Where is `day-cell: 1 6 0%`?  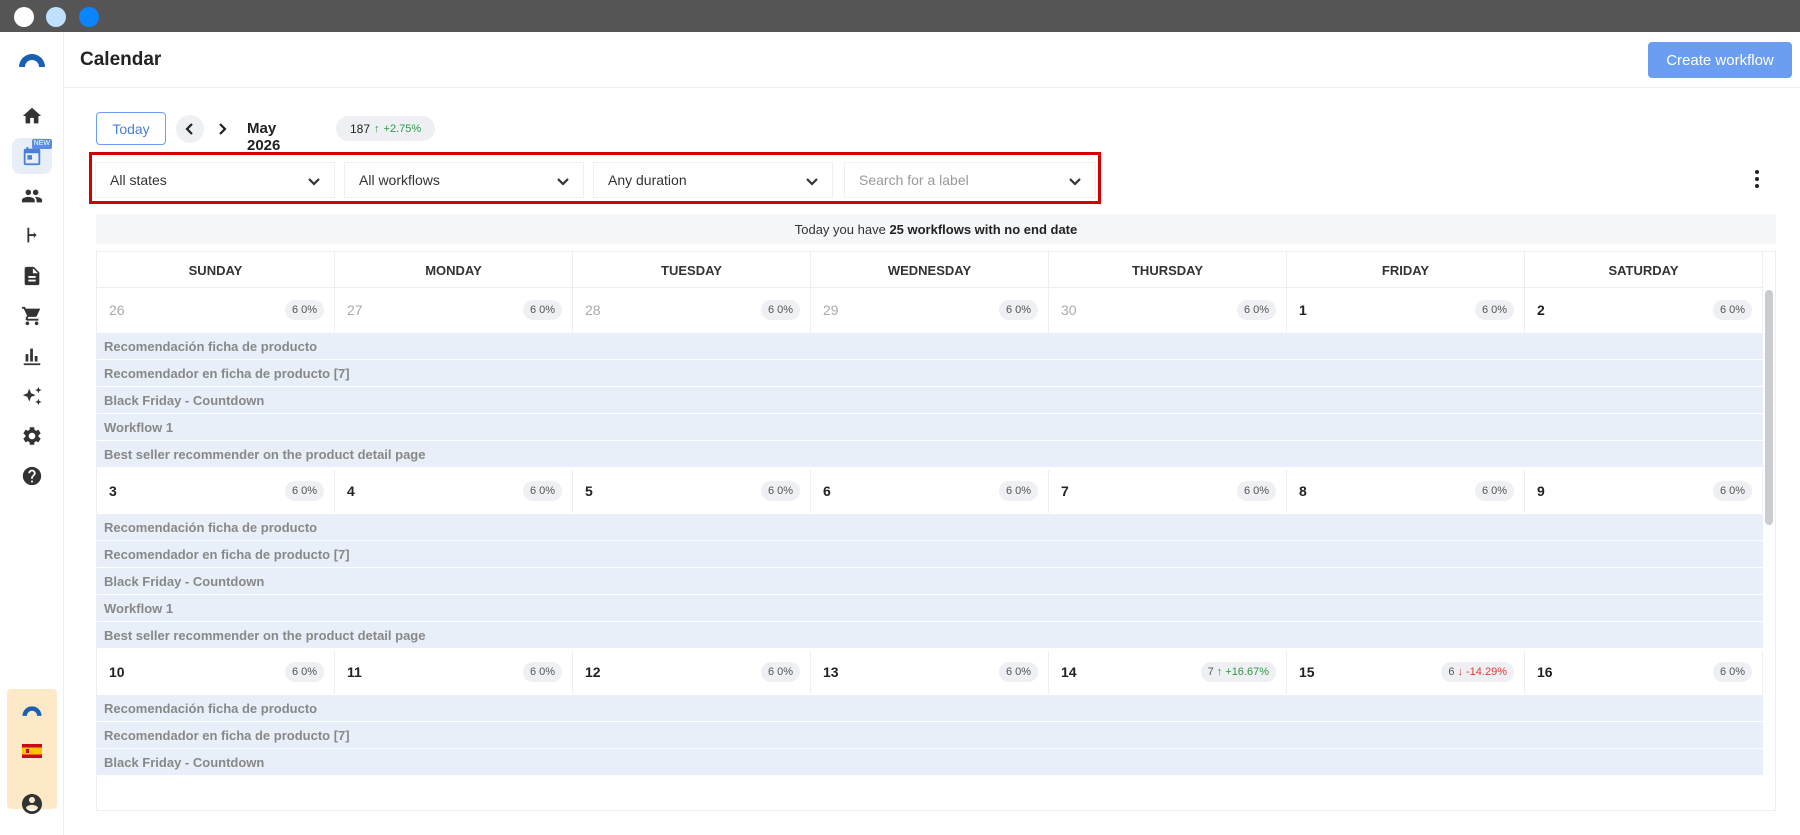 day-cell: 1 6 0% is located at coordinates (1406, 310).